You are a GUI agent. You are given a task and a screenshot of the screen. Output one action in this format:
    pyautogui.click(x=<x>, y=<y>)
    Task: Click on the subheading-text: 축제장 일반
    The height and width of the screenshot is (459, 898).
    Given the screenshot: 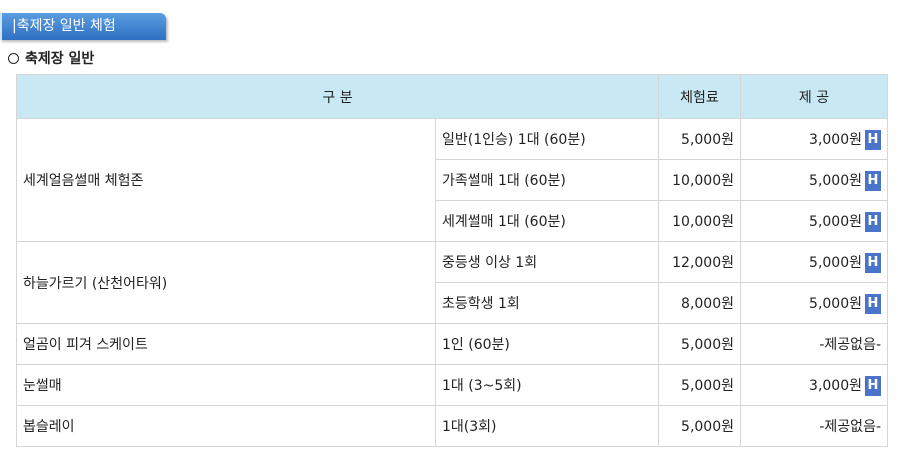 What is the action you would take?
    pyautogui.click(x=60, y=59)
    